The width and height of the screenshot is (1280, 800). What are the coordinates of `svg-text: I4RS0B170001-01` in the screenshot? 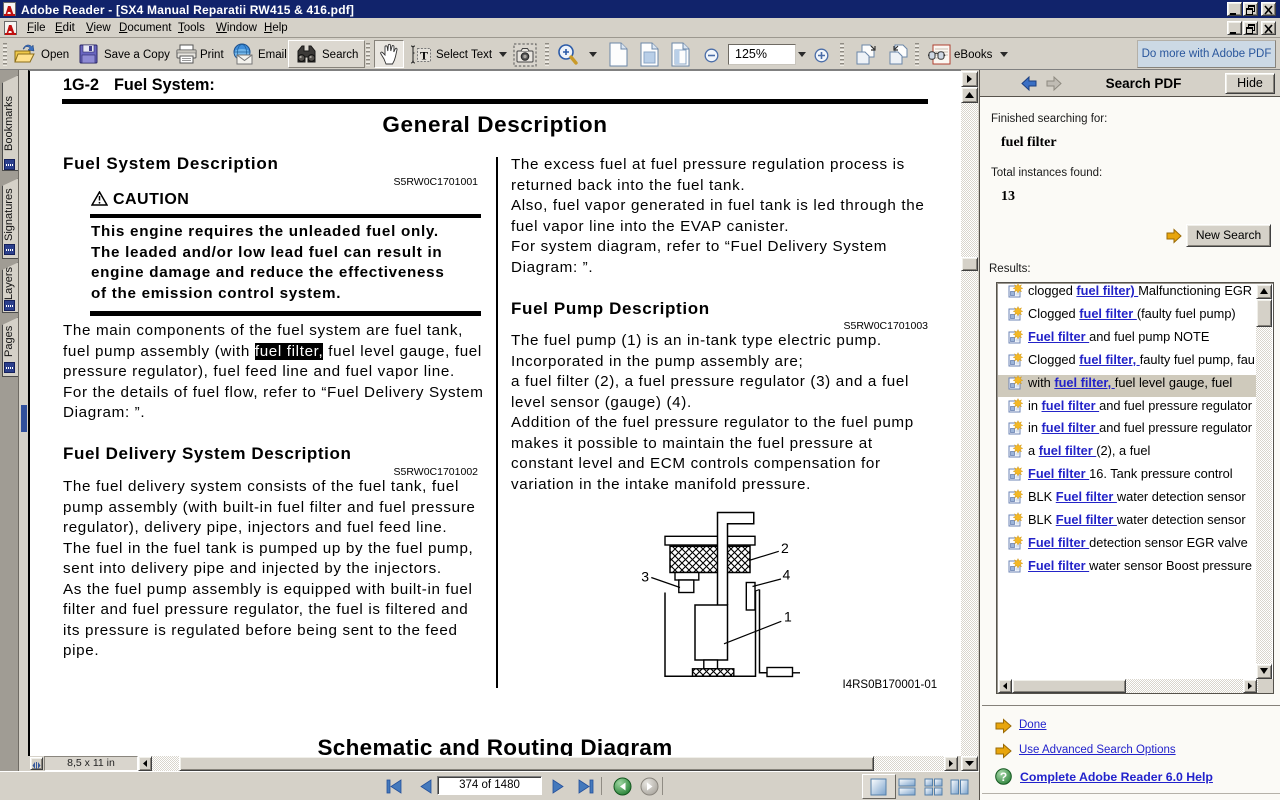 It's located at (890, 685).